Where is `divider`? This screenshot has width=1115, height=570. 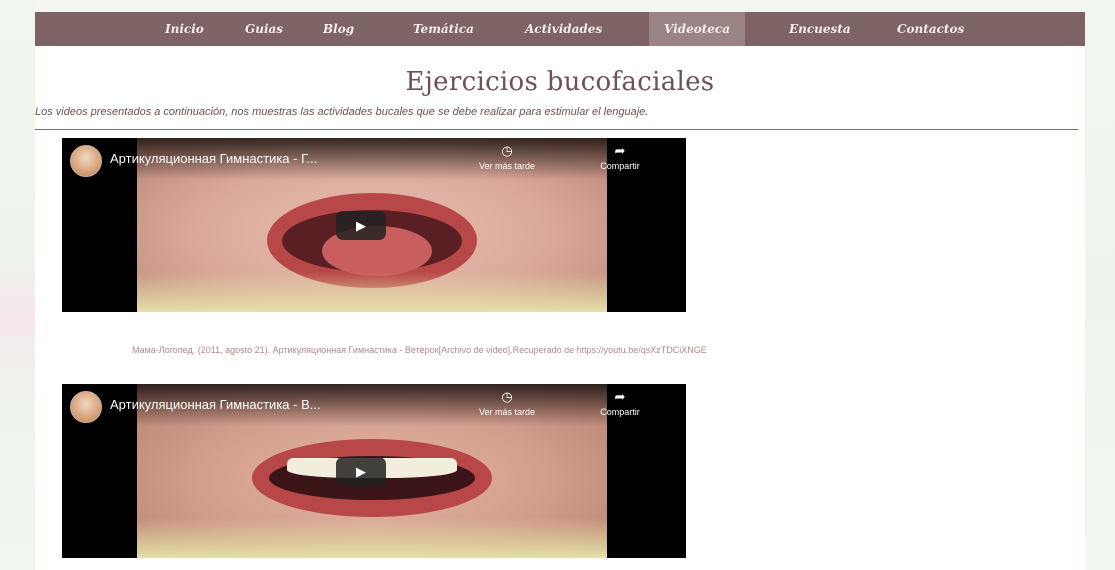
divider is located at coordinates (556, 129).